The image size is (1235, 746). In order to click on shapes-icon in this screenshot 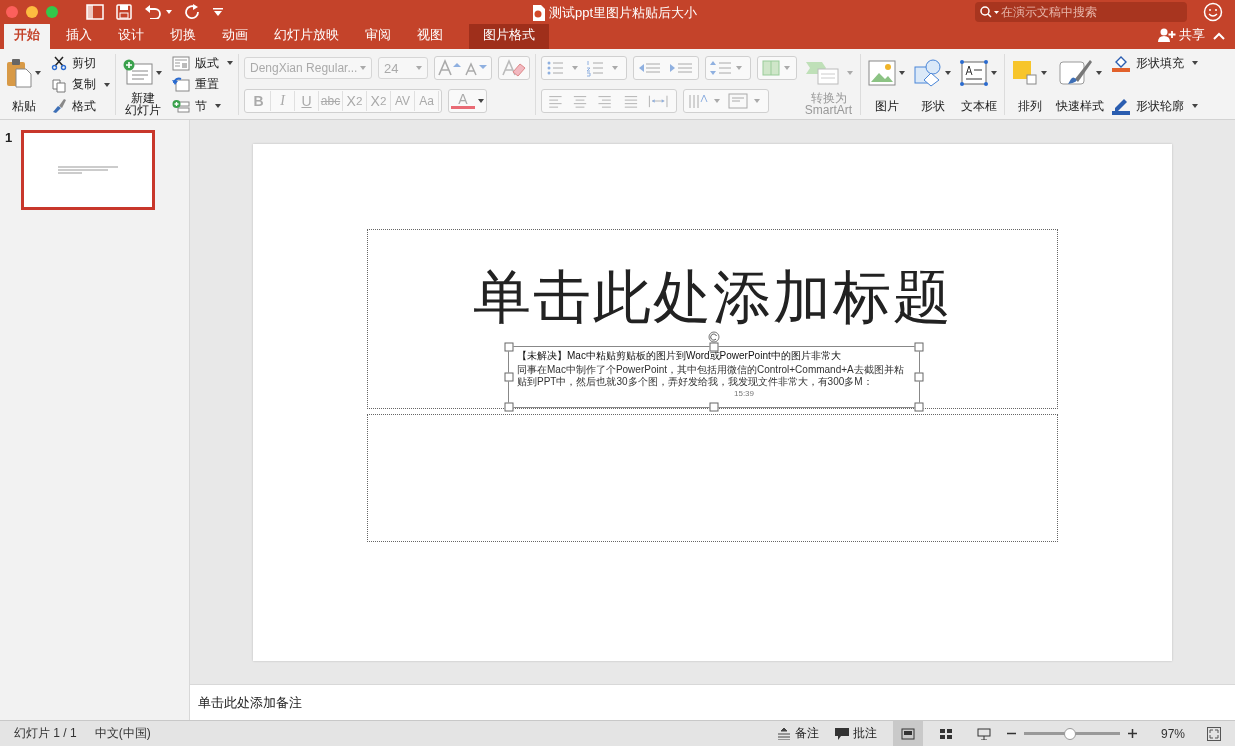, I will do `click(928, 73)`.